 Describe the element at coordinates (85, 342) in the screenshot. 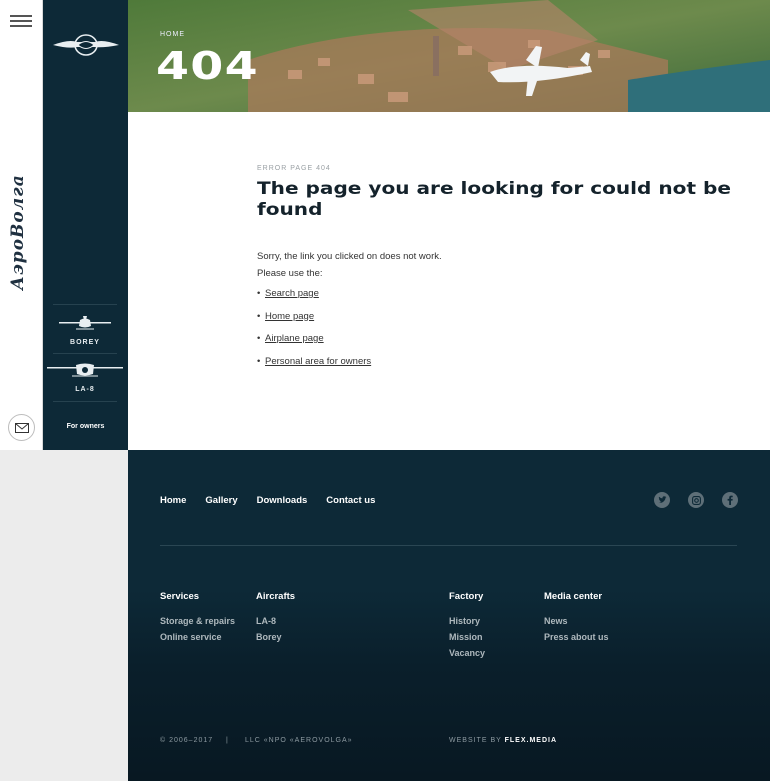

I see `sidebar-item-label: BOREY` at that location.